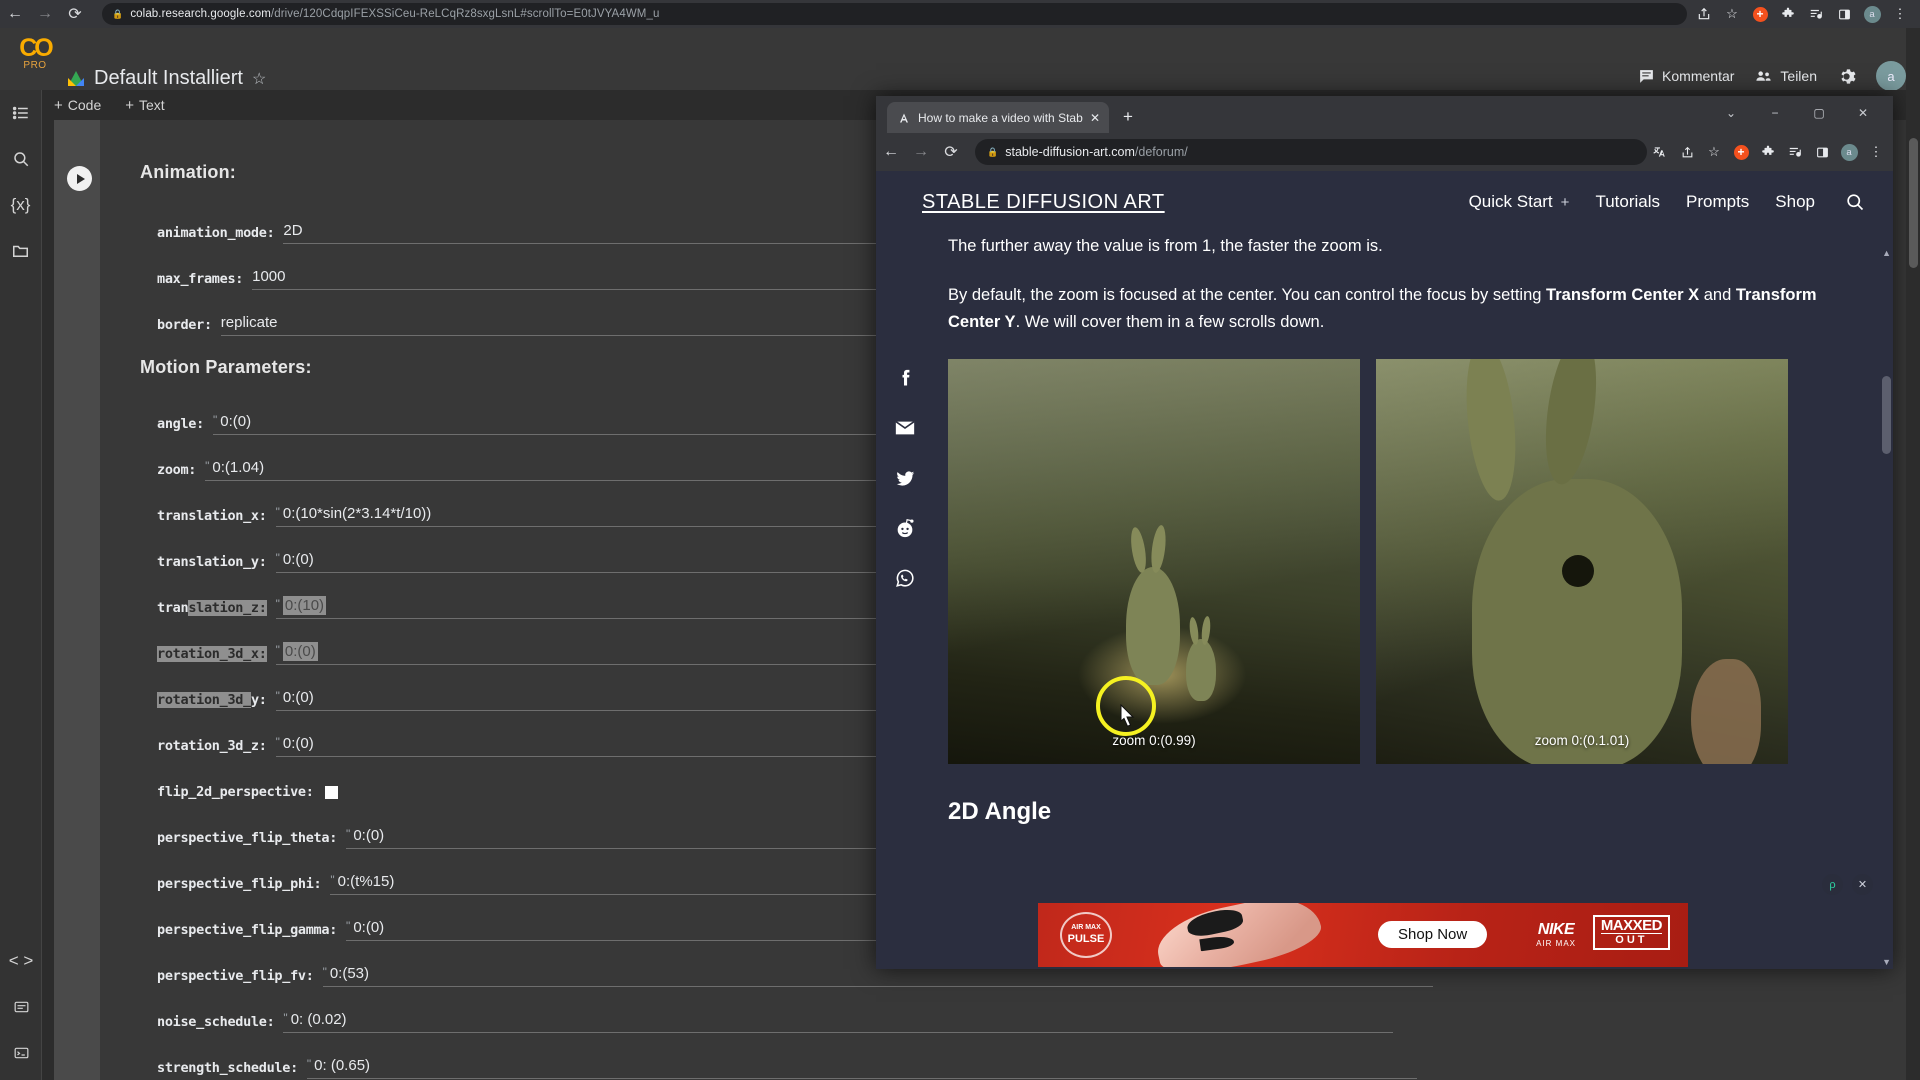 The height and width of the screenshot is (1080, 1920). Describe the element at coordinates (1010, 1010) in the screenshot. I see `form-row: noise_schedule: " 0: (0.02)` at that location.